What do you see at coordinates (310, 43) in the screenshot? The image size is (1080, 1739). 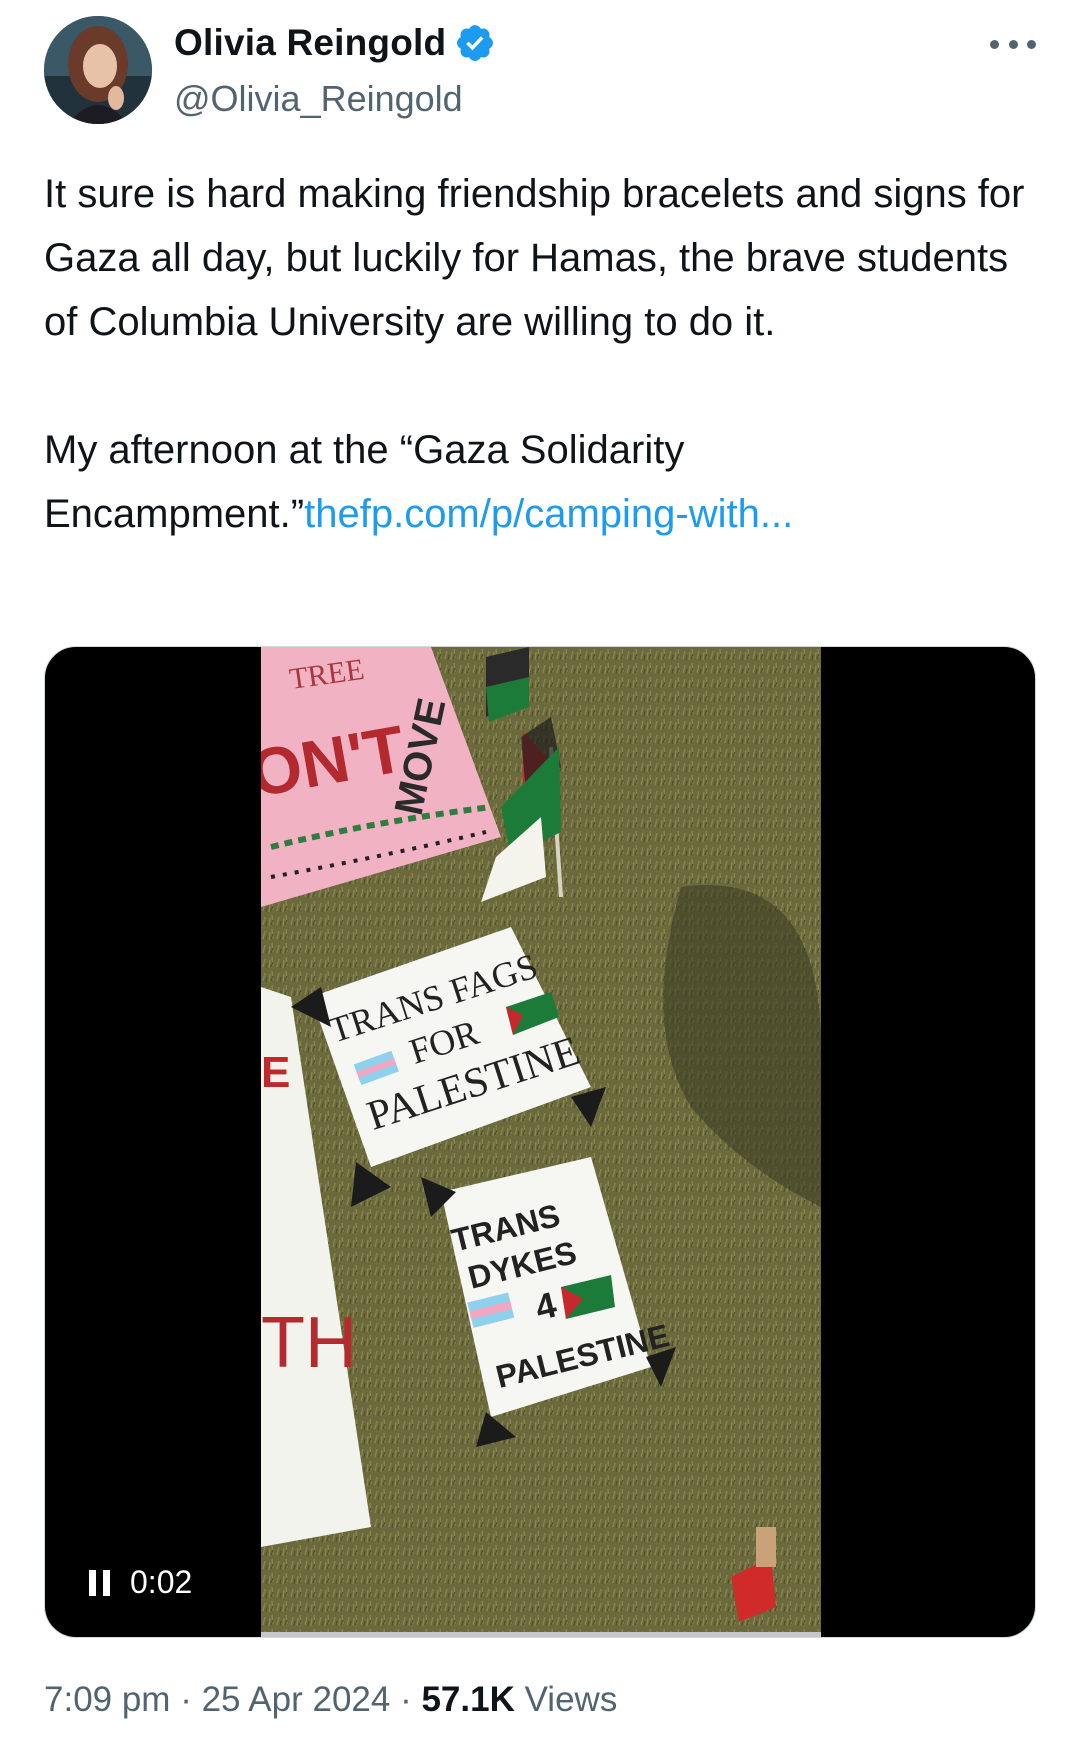 I see `display-name: Olivia Reingold` at bounding box center [310, 43].